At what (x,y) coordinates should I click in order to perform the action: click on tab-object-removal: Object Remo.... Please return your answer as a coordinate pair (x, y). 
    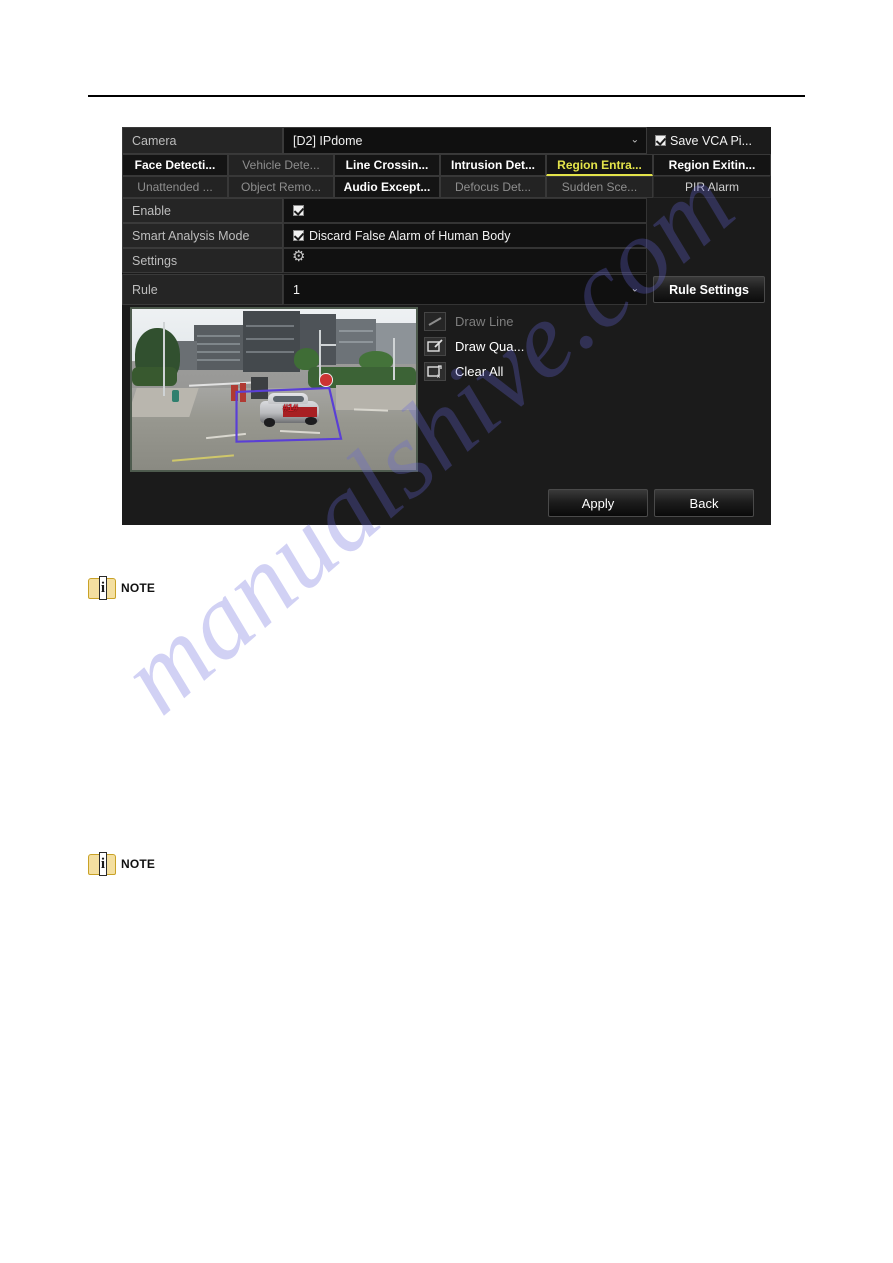
    Looking at the image, I should click on (281, 187).